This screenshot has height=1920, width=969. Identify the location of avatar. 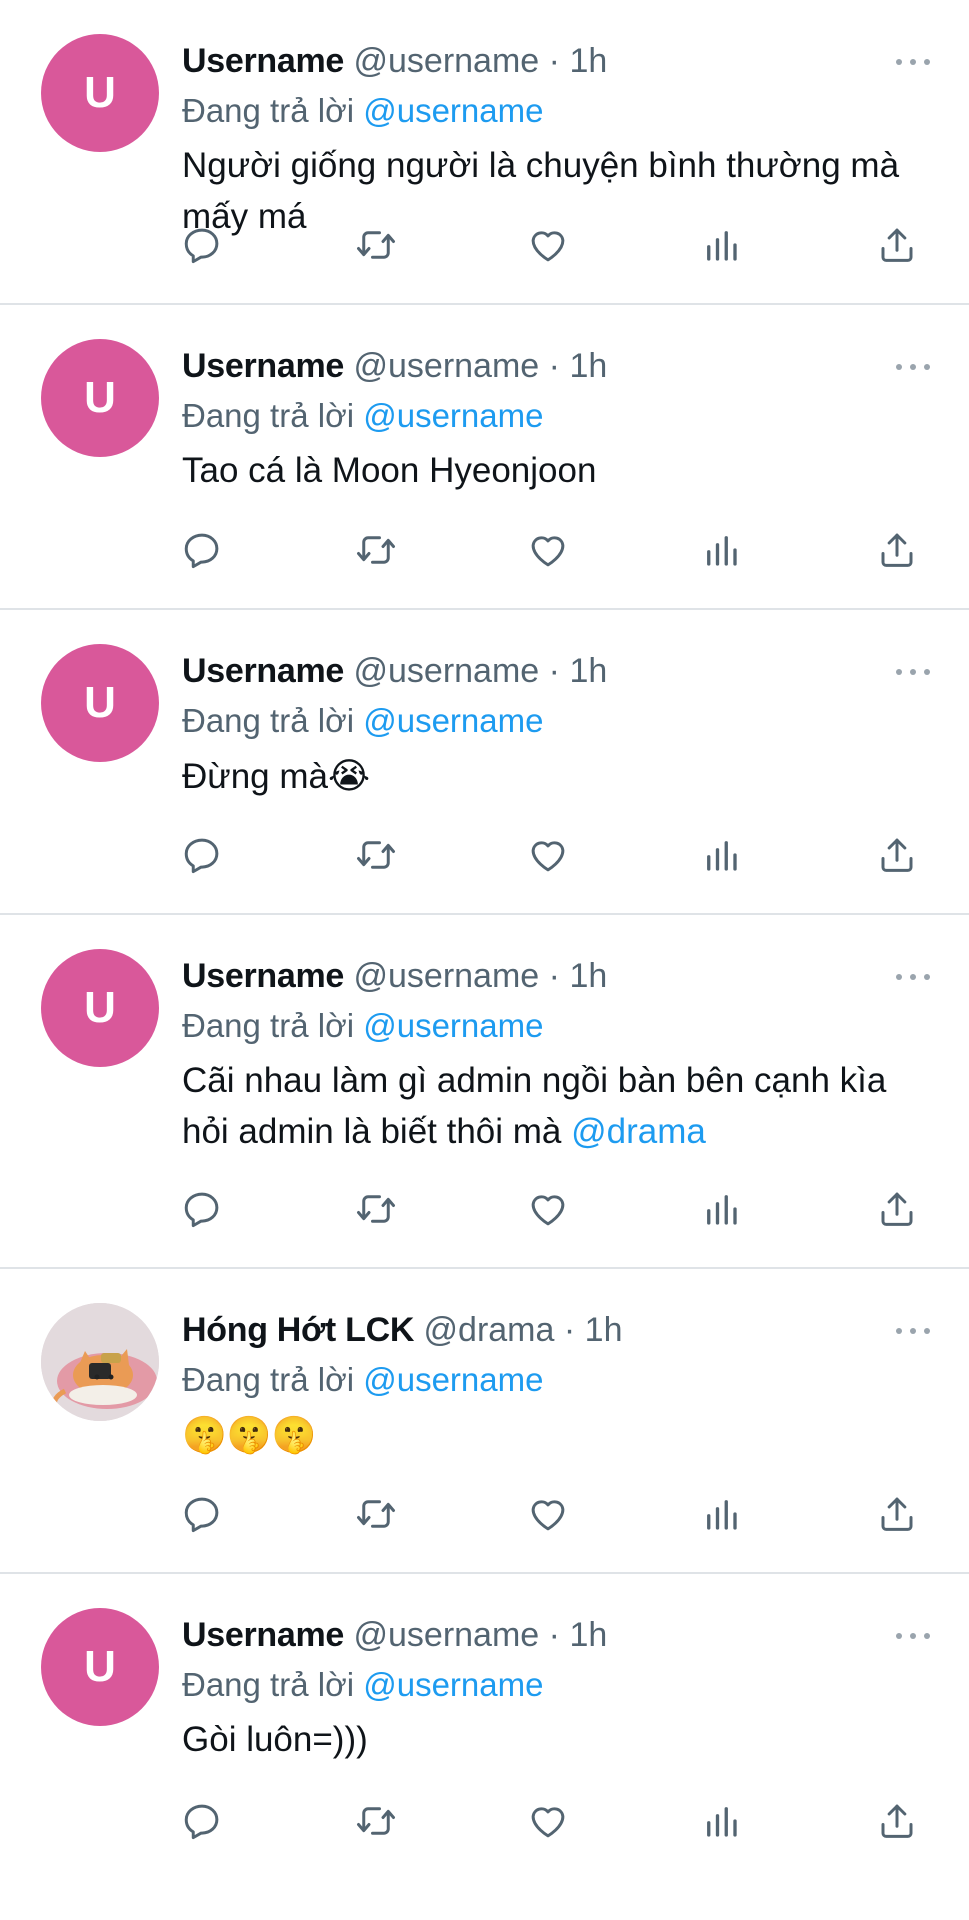
(100, 1362).